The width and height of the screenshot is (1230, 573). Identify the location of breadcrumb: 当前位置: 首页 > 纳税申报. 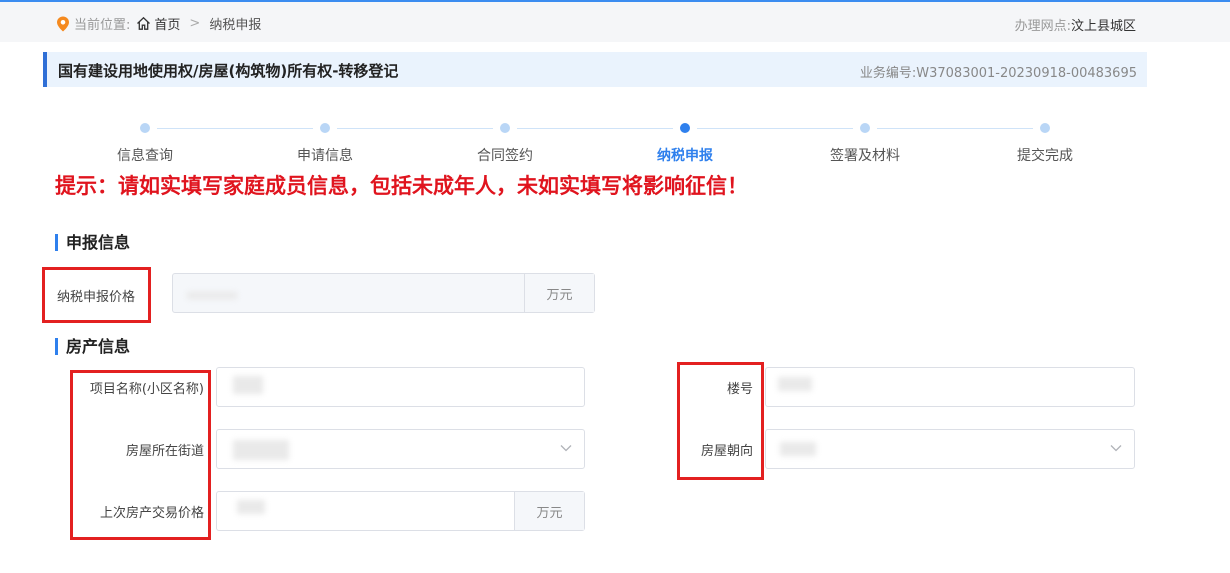
(158, 23).